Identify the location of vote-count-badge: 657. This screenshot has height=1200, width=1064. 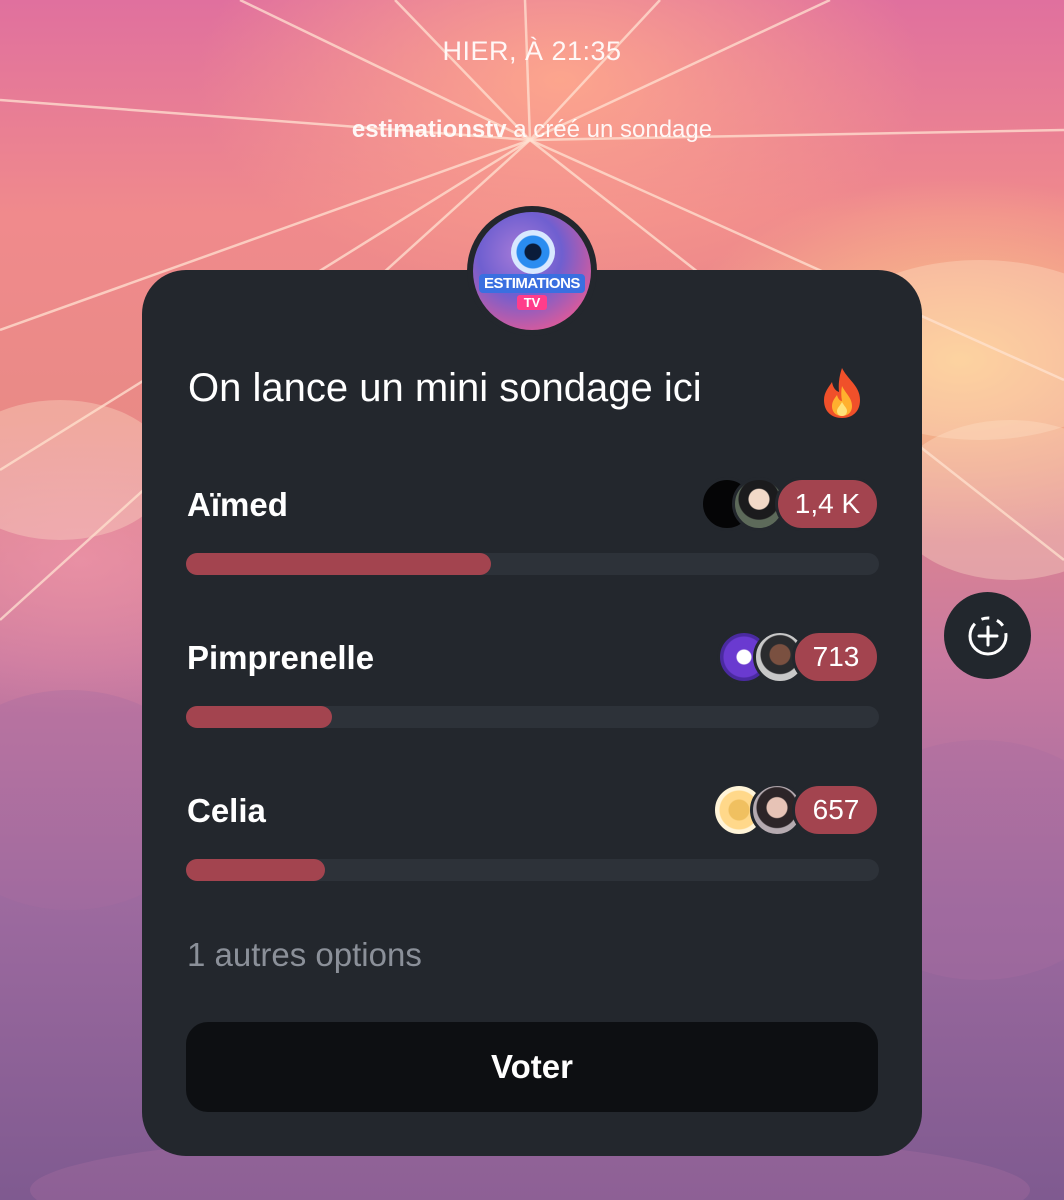
(836, 810).